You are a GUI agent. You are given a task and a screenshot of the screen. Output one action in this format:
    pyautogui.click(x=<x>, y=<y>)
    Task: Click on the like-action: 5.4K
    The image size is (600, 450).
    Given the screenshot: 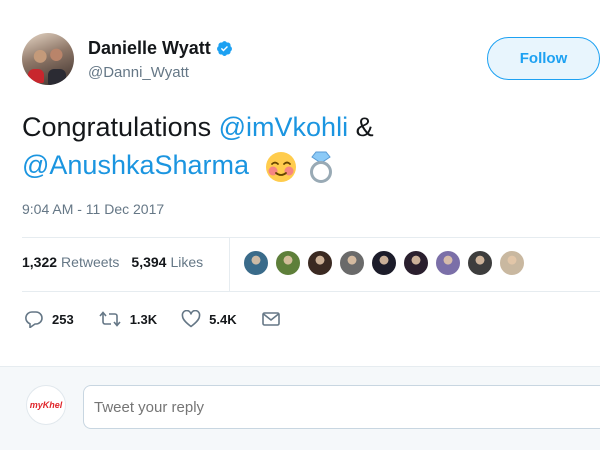 What is the action you would take?
    pyautogui.click(x=209, y=319)
    